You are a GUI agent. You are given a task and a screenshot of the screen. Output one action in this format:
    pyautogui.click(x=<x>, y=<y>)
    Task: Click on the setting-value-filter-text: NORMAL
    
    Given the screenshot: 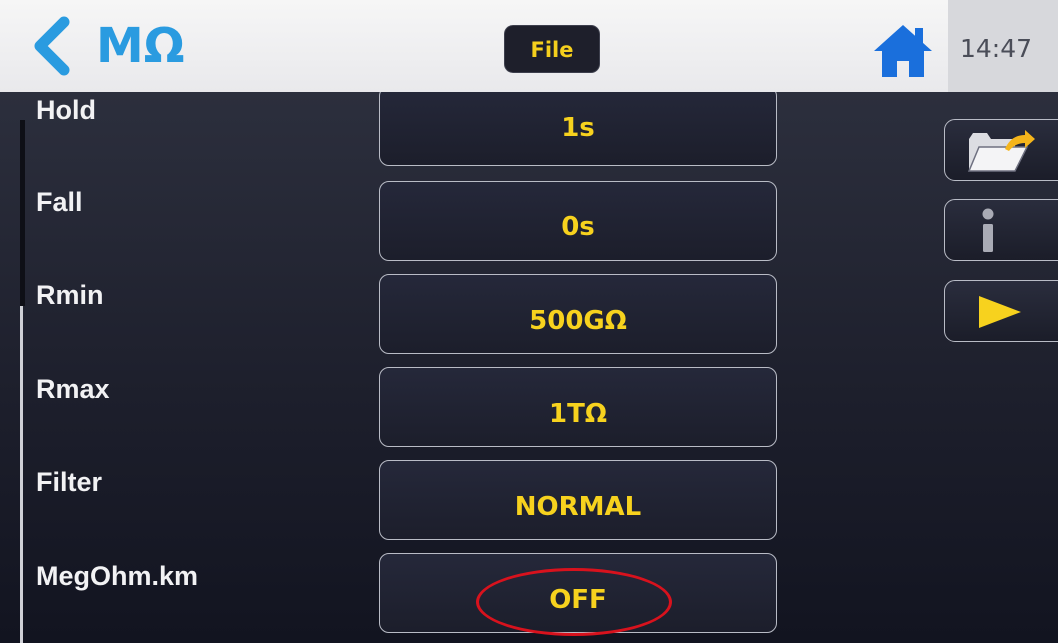 What is the action you would take?
    pyautogui.click(x=578, y=507)
    